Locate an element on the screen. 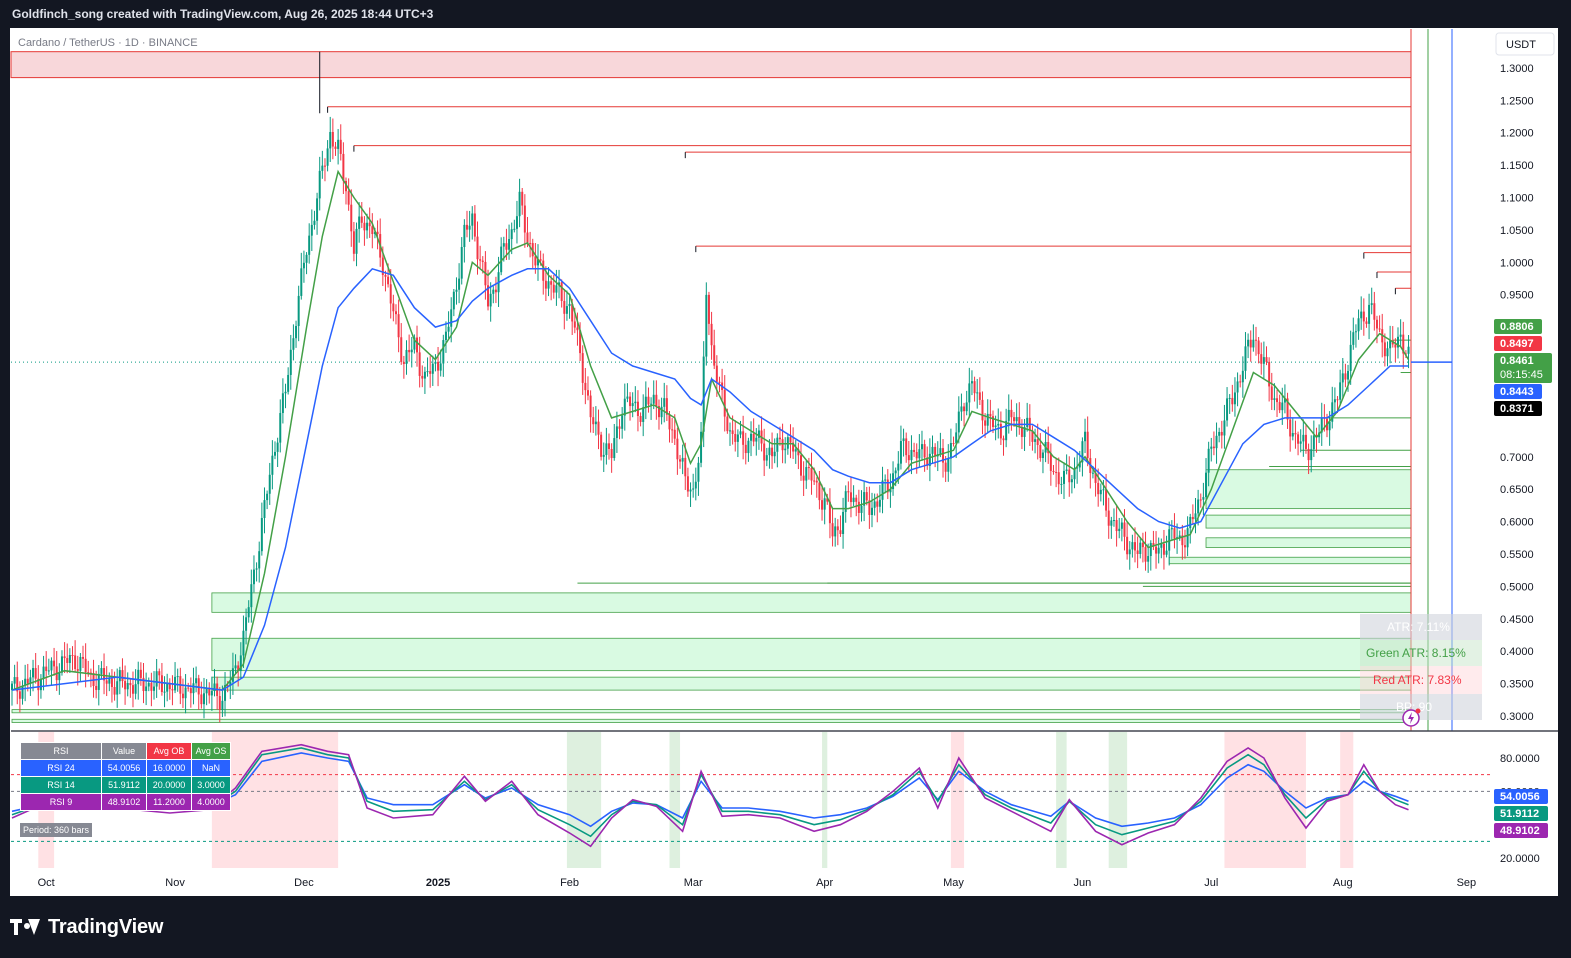 This screenshot has height=958, width=1571. symbol-title: Cardano / TetherUS · 1D · BINANCE is located at coordinates (108, 43).